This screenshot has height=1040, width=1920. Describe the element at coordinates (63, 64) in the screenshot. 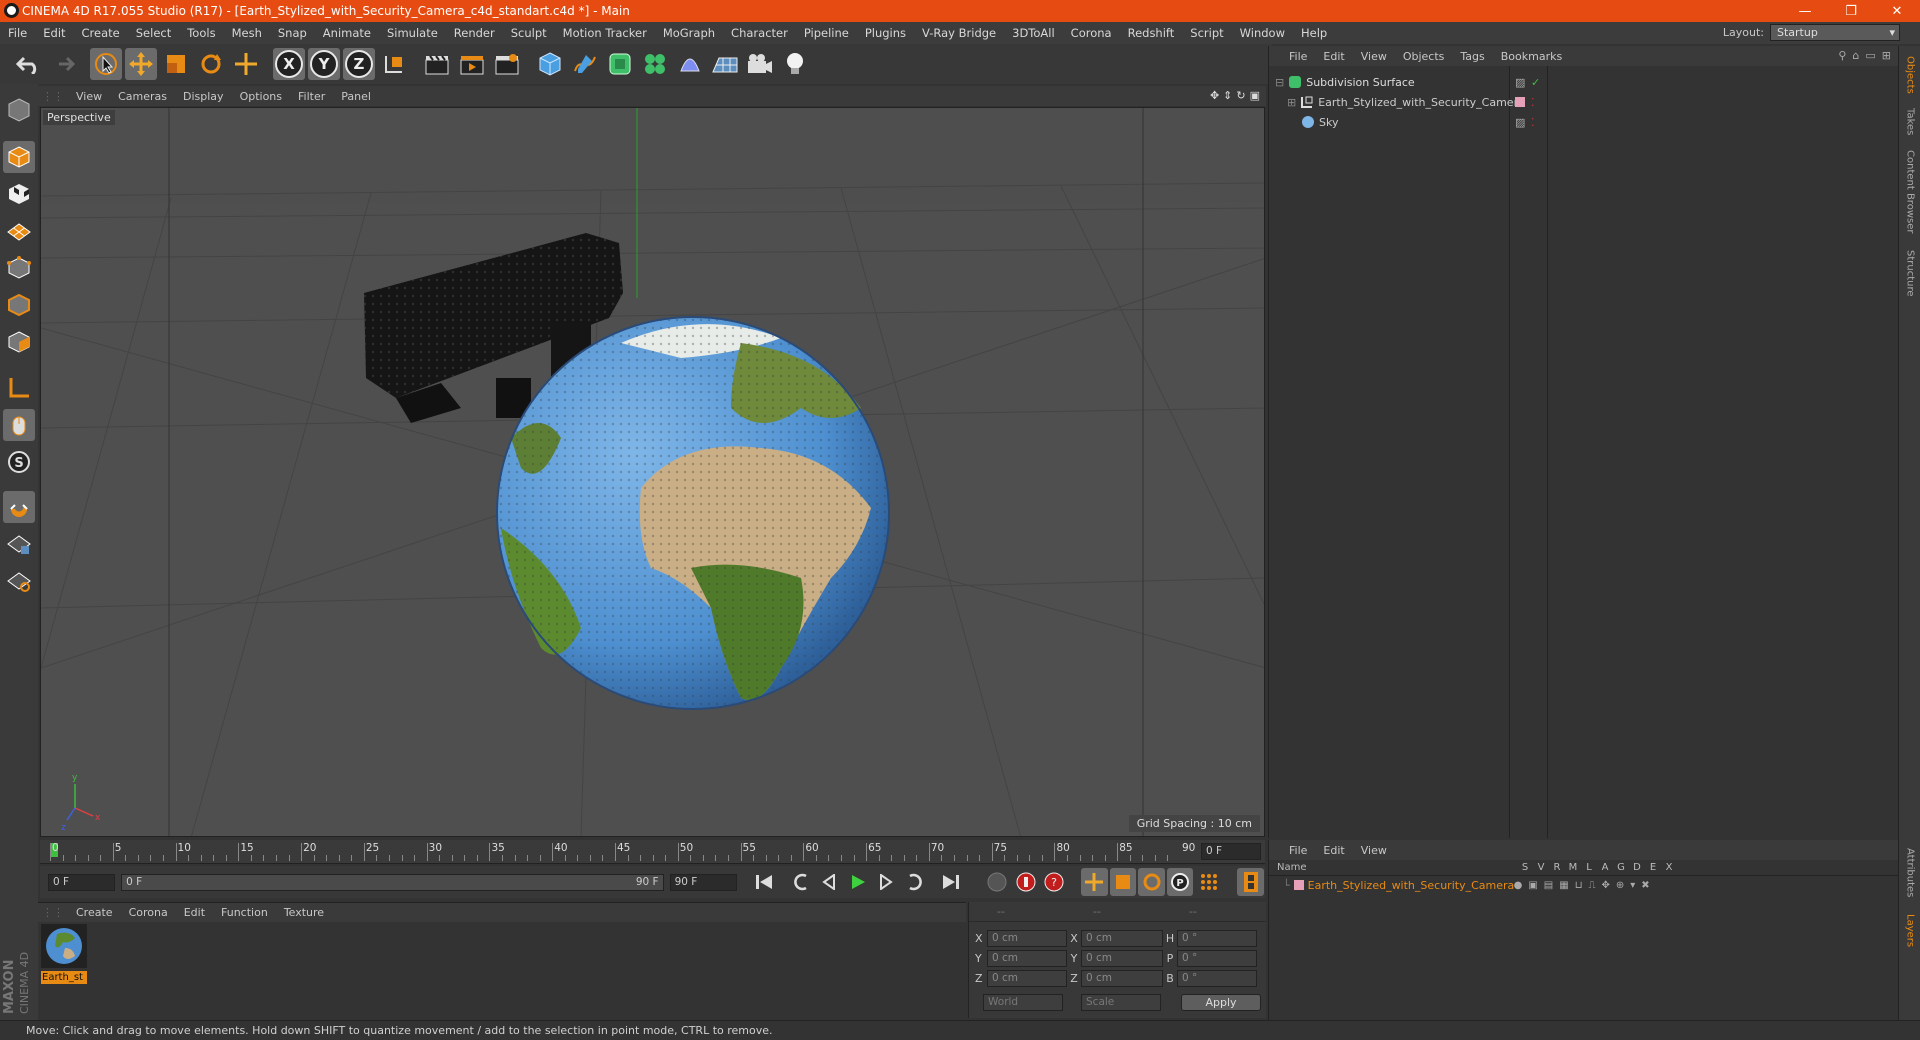

I see `redo-button` at that location.